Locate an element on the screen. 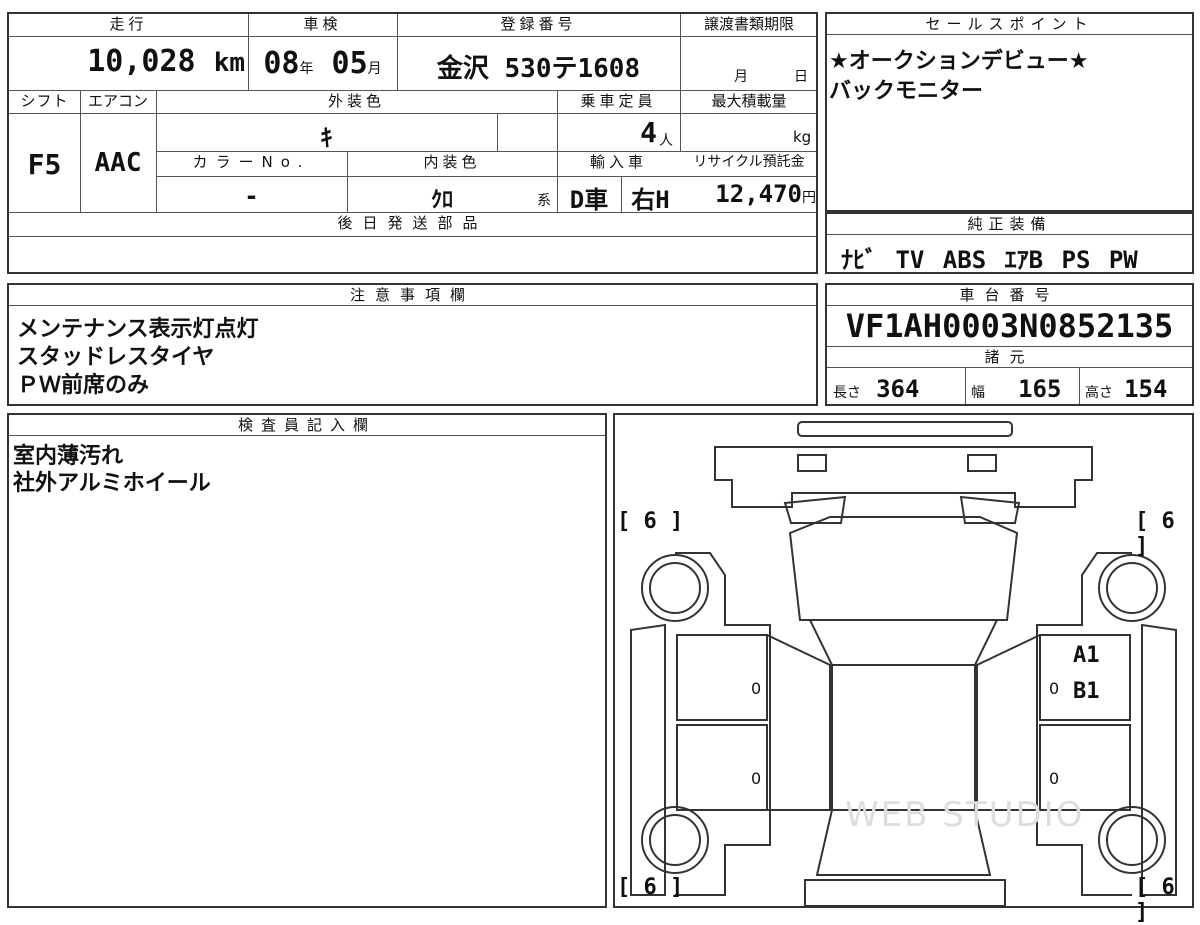  tire-front-right-tag: [ 6 ] is located at coordinates (1155, 534).